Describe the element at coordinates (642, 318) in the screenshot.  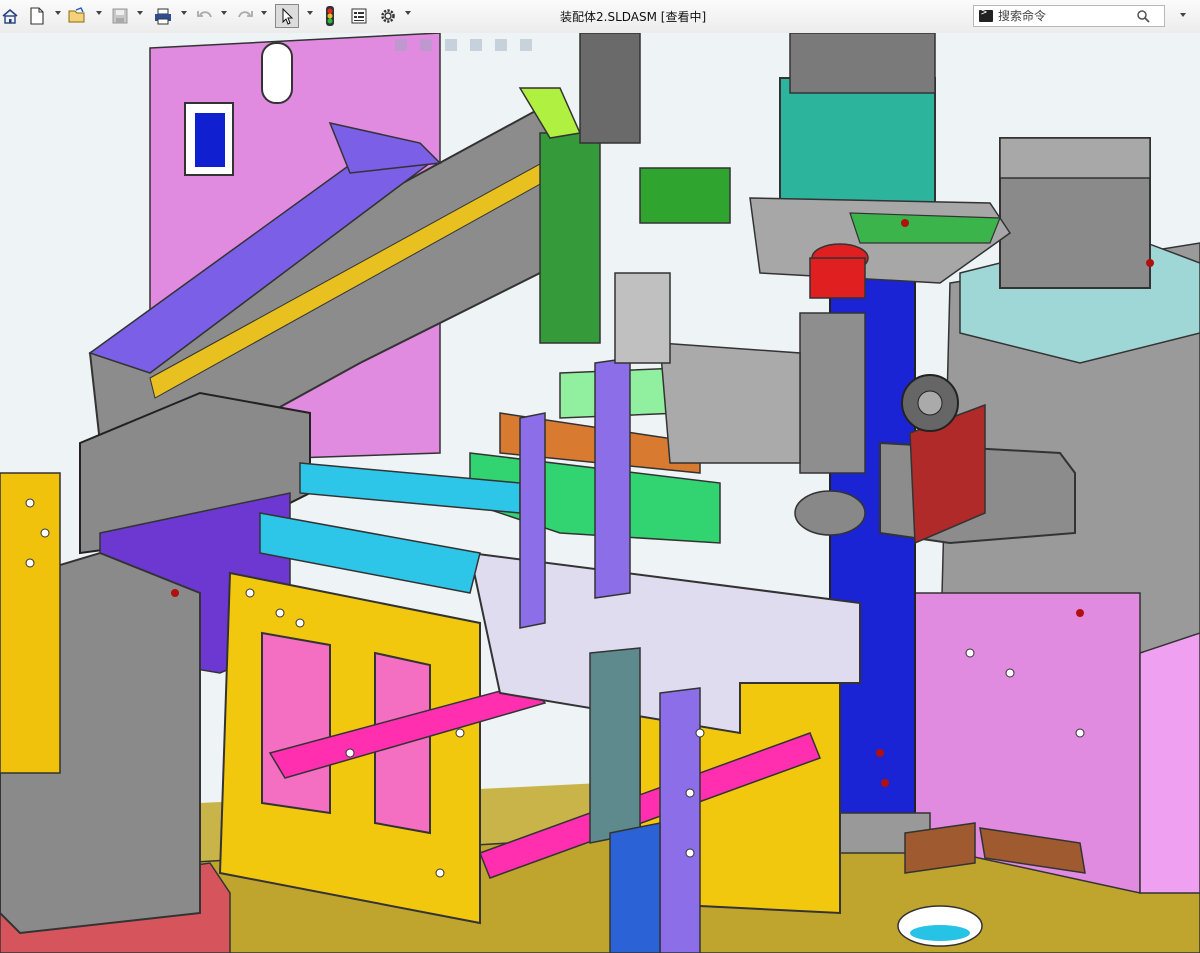
I see `mini-cylinder` at that location.